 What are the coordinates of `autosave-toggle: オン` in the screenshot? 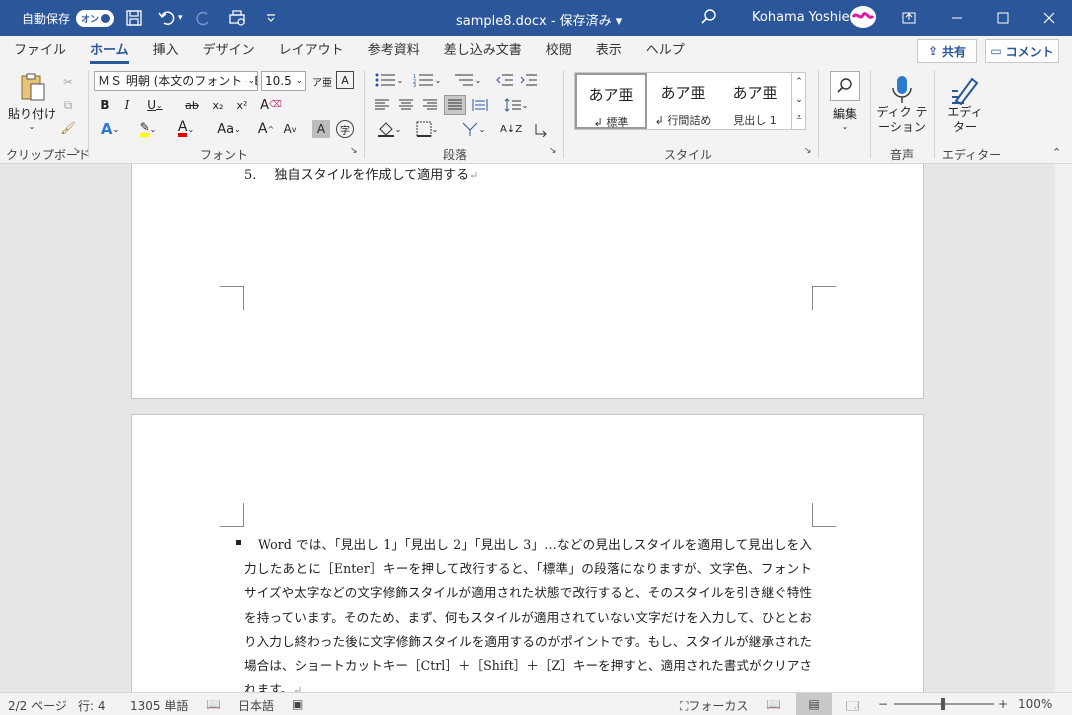 It's located at (95, 18).